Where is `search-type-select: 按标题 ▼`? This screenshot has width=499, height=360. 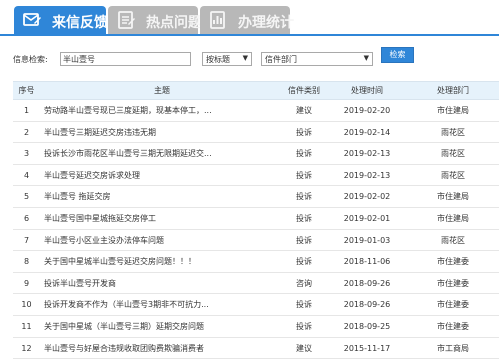
search-type-select: 按标题 ▼ is located at coordinates (227, 59).